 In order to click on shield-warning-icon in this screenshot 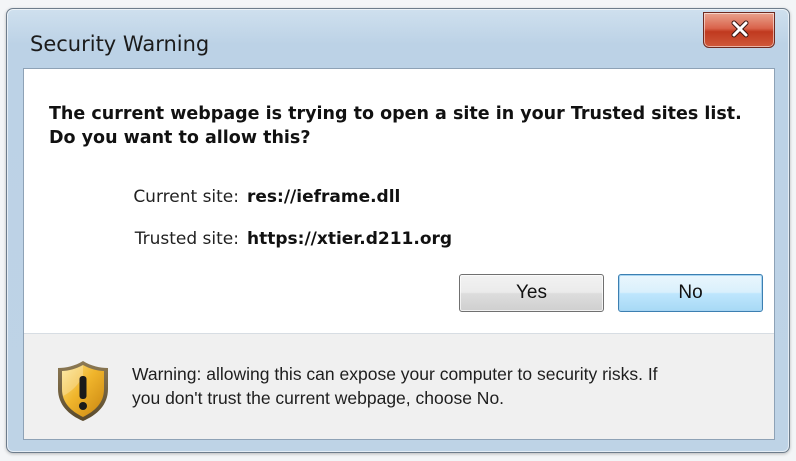, I will do `click(83, 391)`.